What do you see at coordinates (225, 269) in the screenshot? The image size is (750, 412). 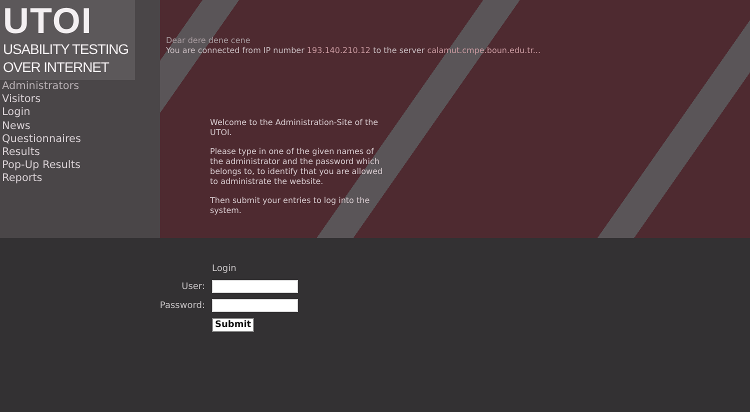 I see `login-heading: Login` at bounding box center [225, 269].